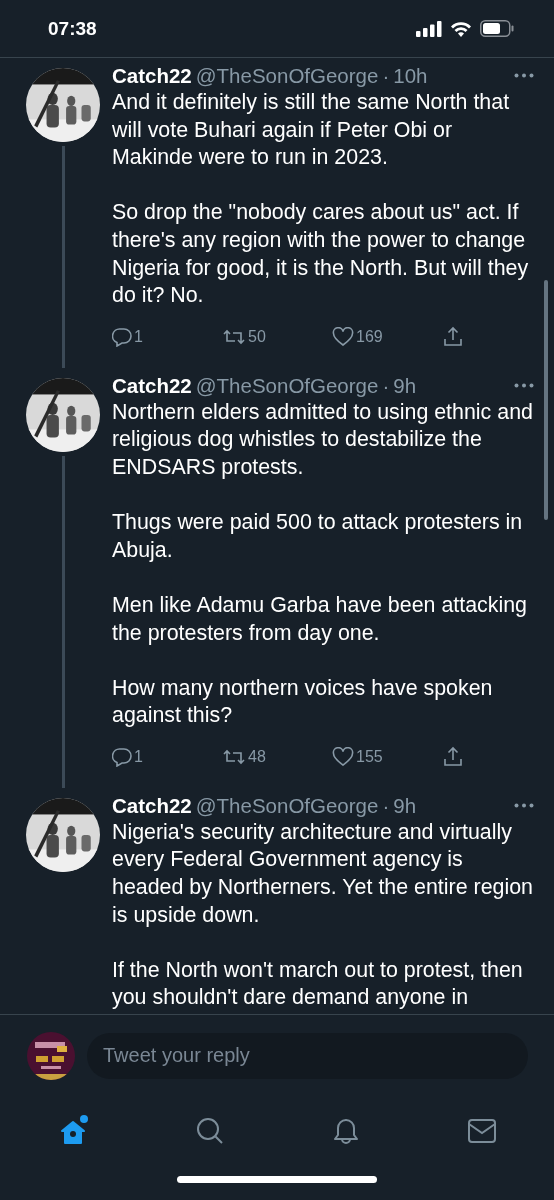 The height and width of the screenshot is (1200, 554). Describe the element at coordinates (318, 536) in the screenshot. I see `tweet-text: Thugs were paid 500 to attack protesters in Abuja.` at that location.